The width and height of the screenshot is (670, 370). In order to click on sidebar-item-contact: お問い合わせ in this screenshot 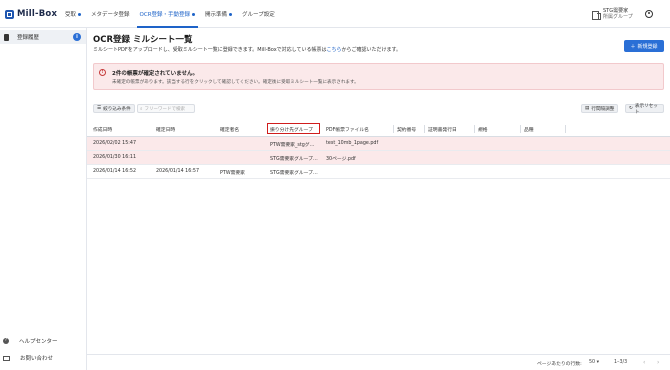, I will do `click(28, 358)`.